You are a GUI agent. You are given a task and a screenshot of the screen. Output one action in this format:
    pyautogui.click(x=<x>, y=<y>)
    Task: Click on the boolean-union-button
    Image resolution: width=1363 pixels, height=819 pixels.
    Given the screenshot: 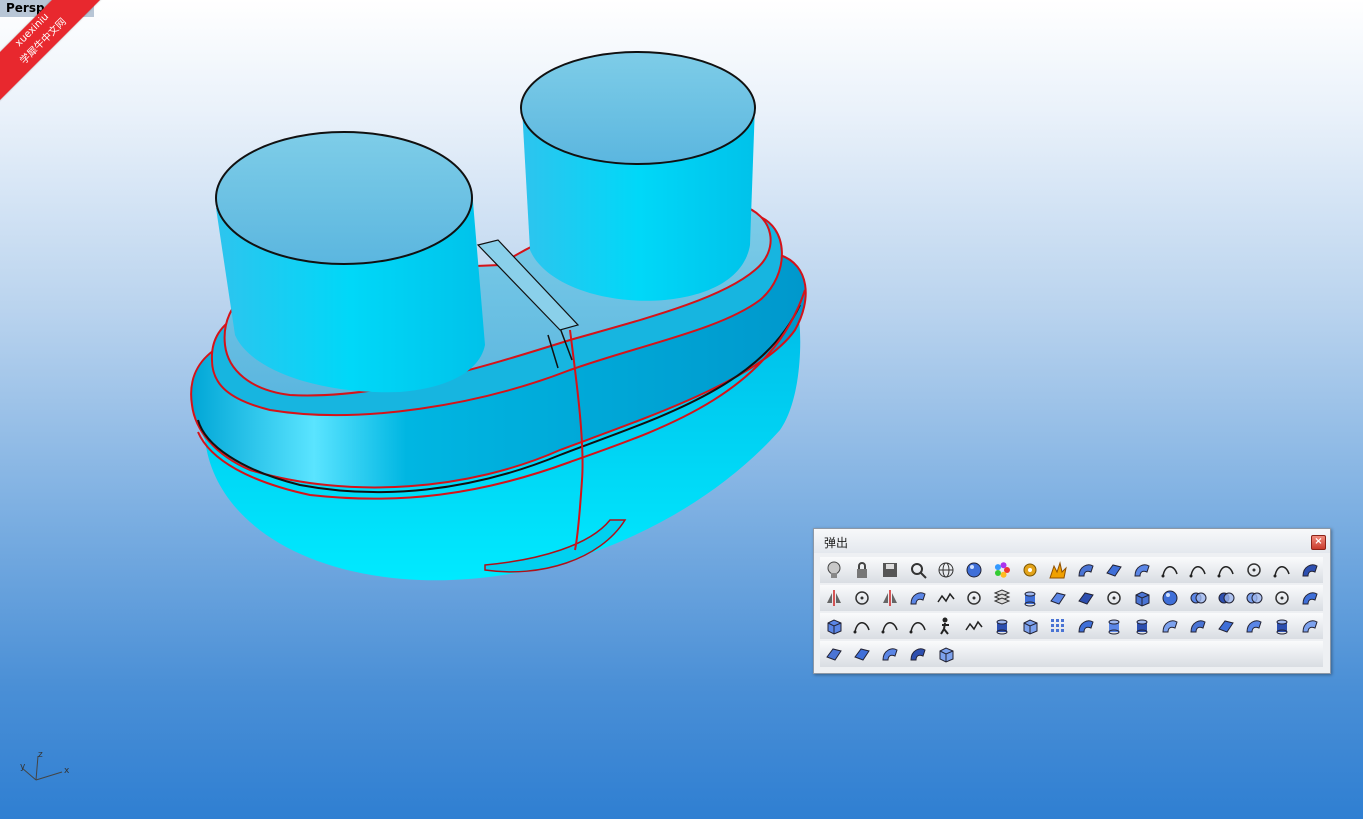 What is the action you would take?
    pyautogui.click(x=1198, y=598)
    